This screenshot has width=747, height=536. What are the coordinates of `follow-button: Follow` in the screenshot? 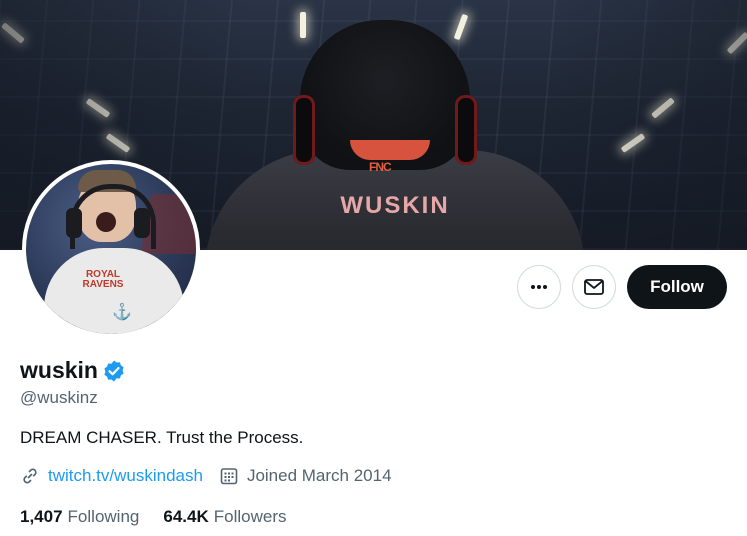 It's located at (677, 287).